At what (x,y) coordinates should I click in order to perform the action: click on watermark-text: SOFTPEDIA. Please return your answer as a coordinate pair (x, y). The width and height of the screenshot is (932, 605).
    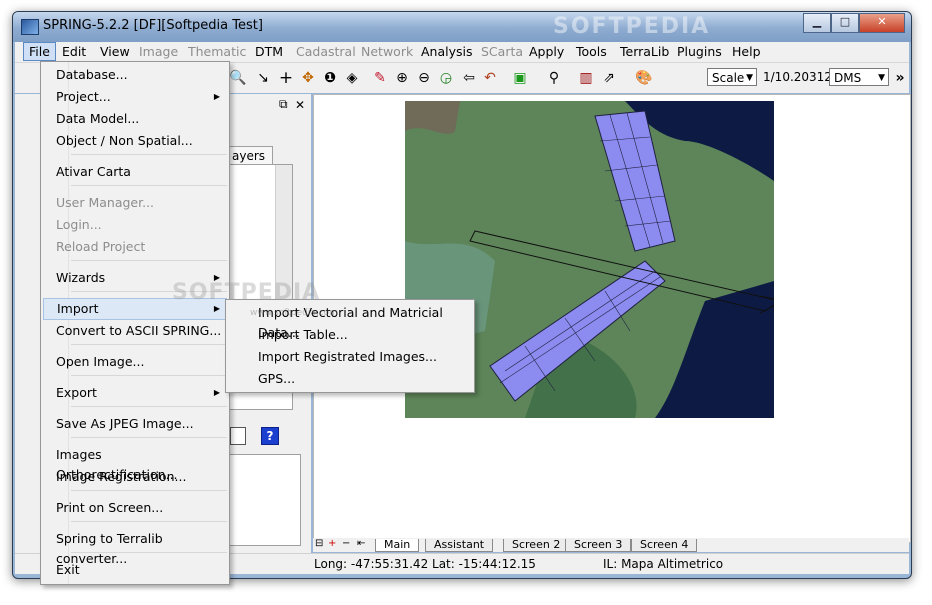
    Looking at the image, I should click on (246, 292).